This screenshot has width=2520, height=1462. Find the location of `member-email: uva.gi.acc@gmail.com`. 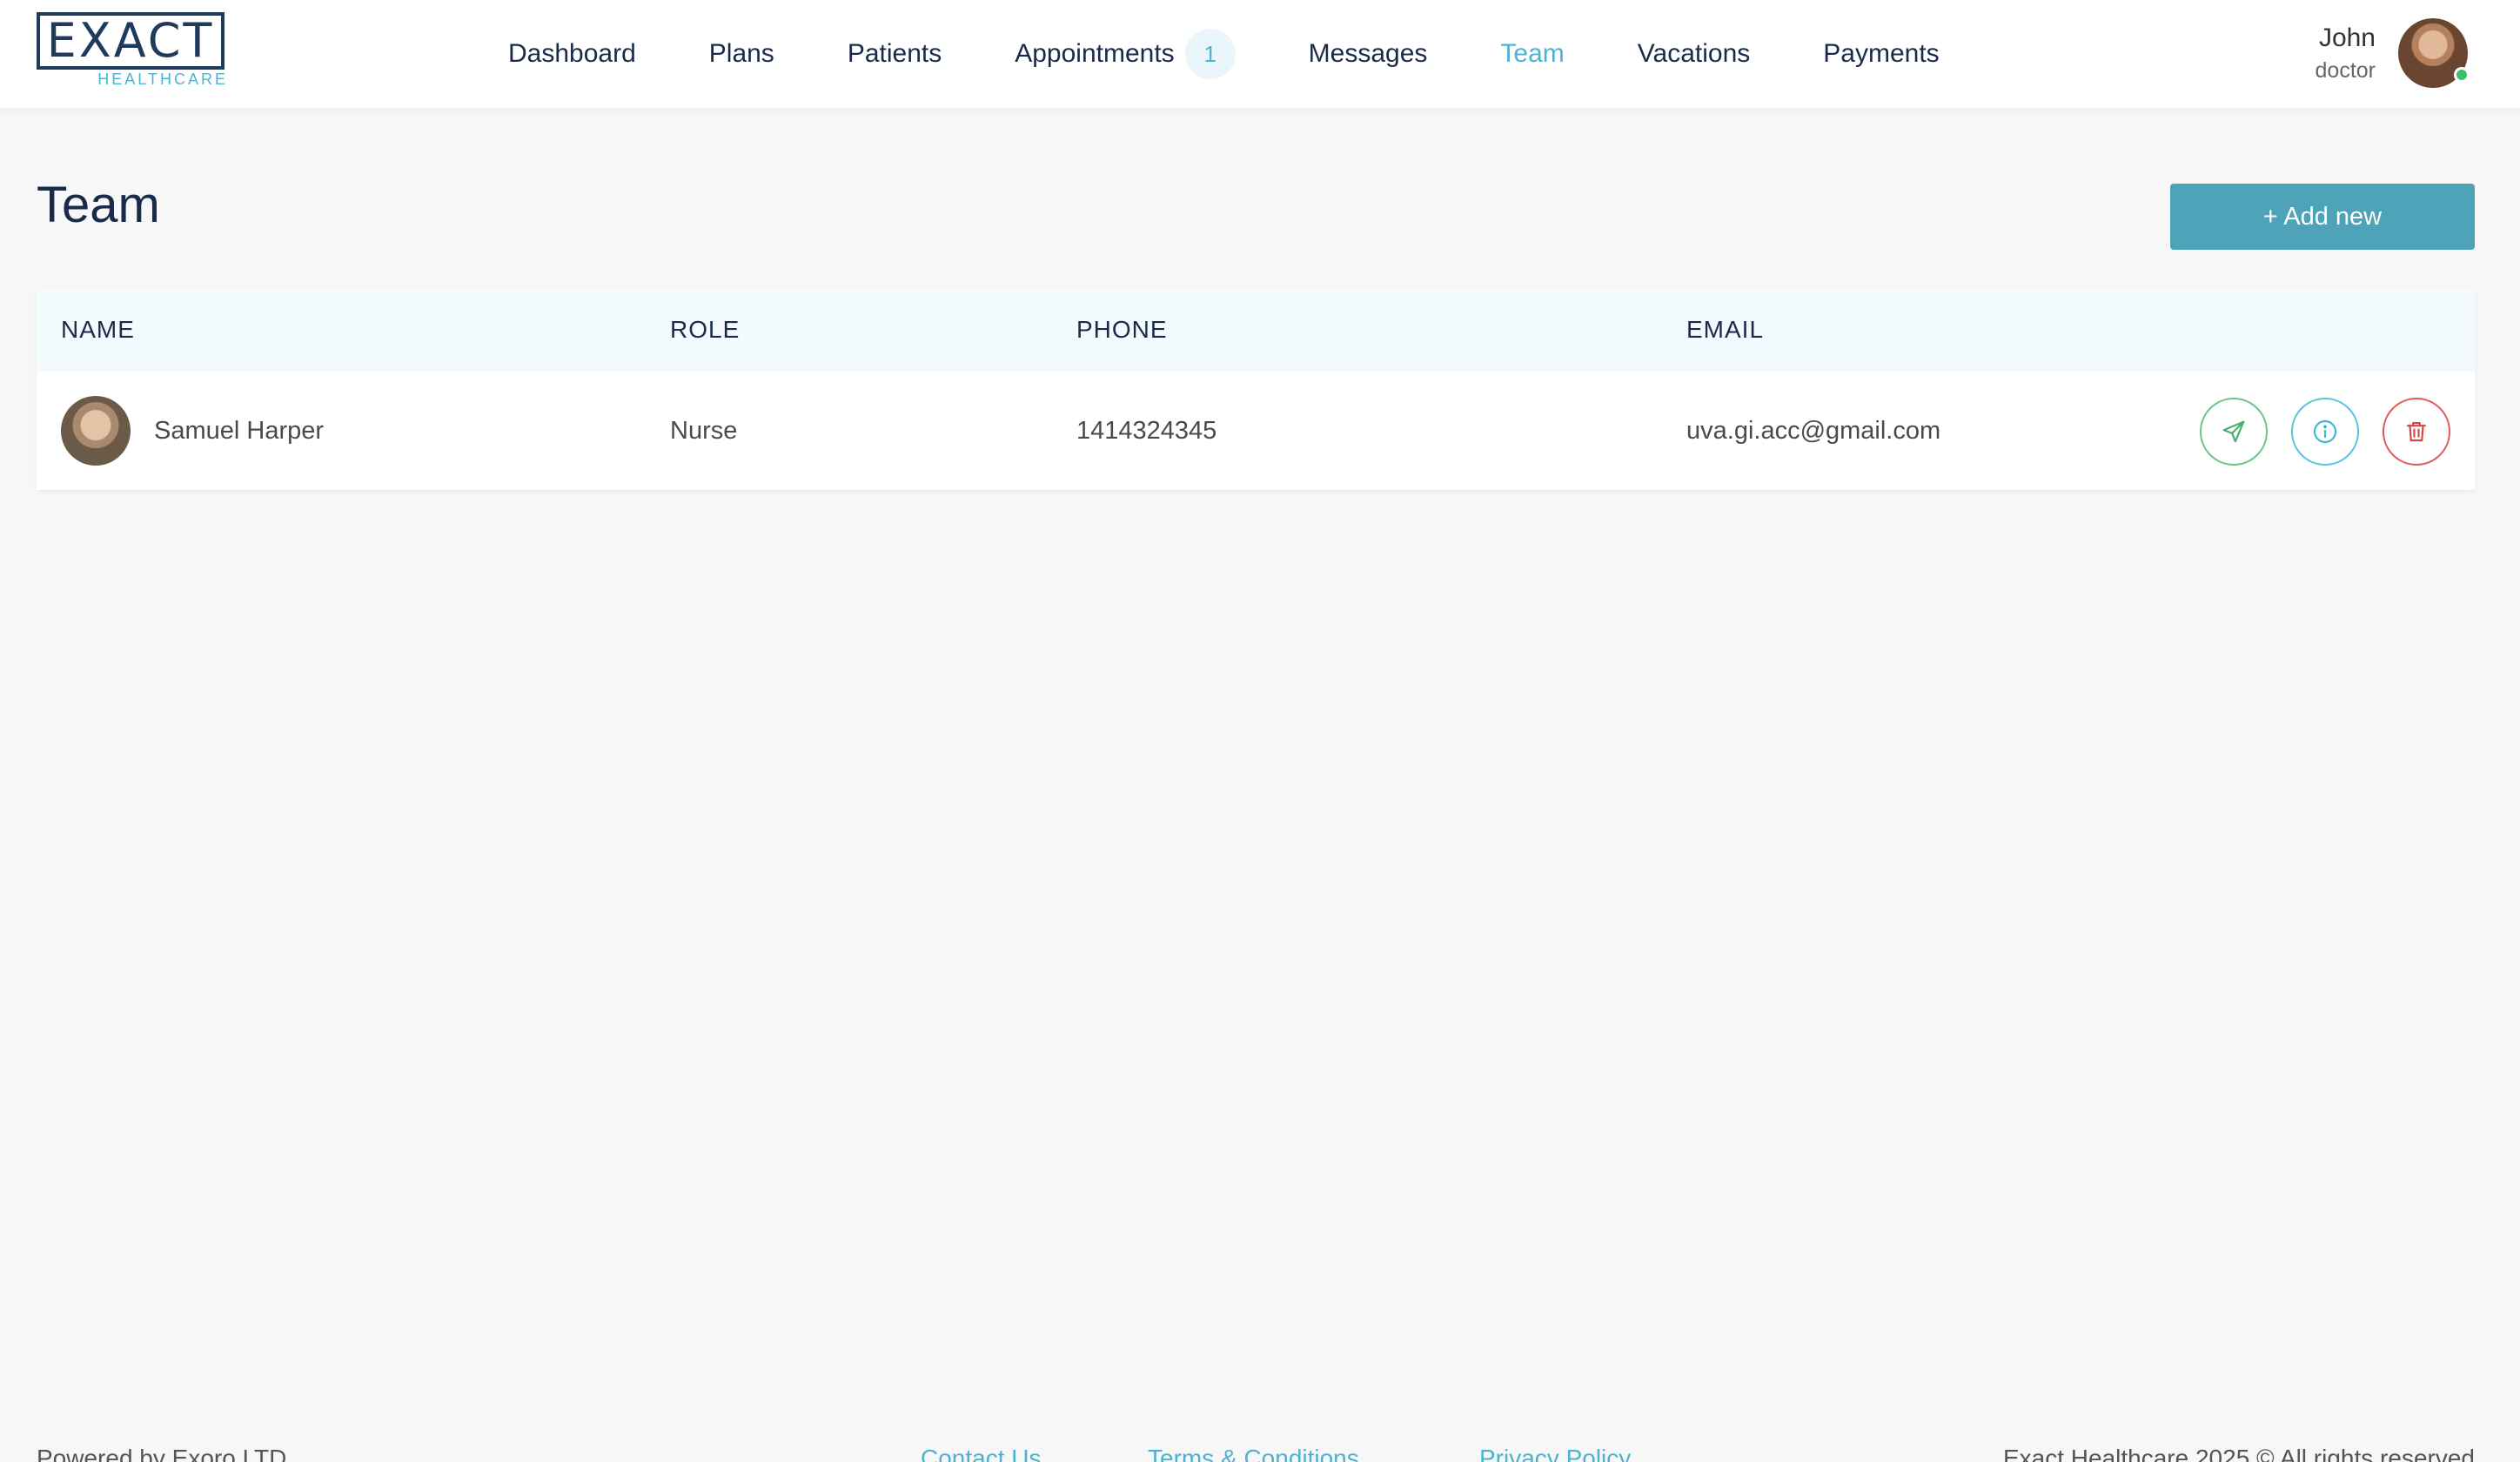

member-email: uva.gi.acc@gmail.com is located at coordinates (1813, 431).